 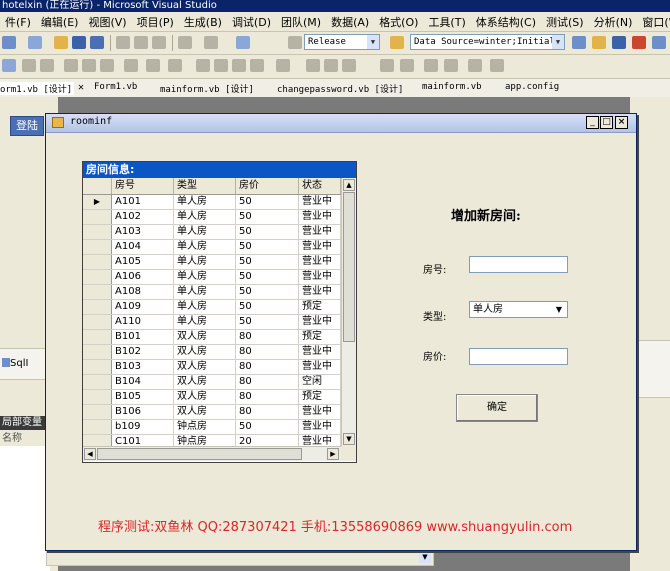 I want to click on align-lefts-icon, so click(x=9, y=65).